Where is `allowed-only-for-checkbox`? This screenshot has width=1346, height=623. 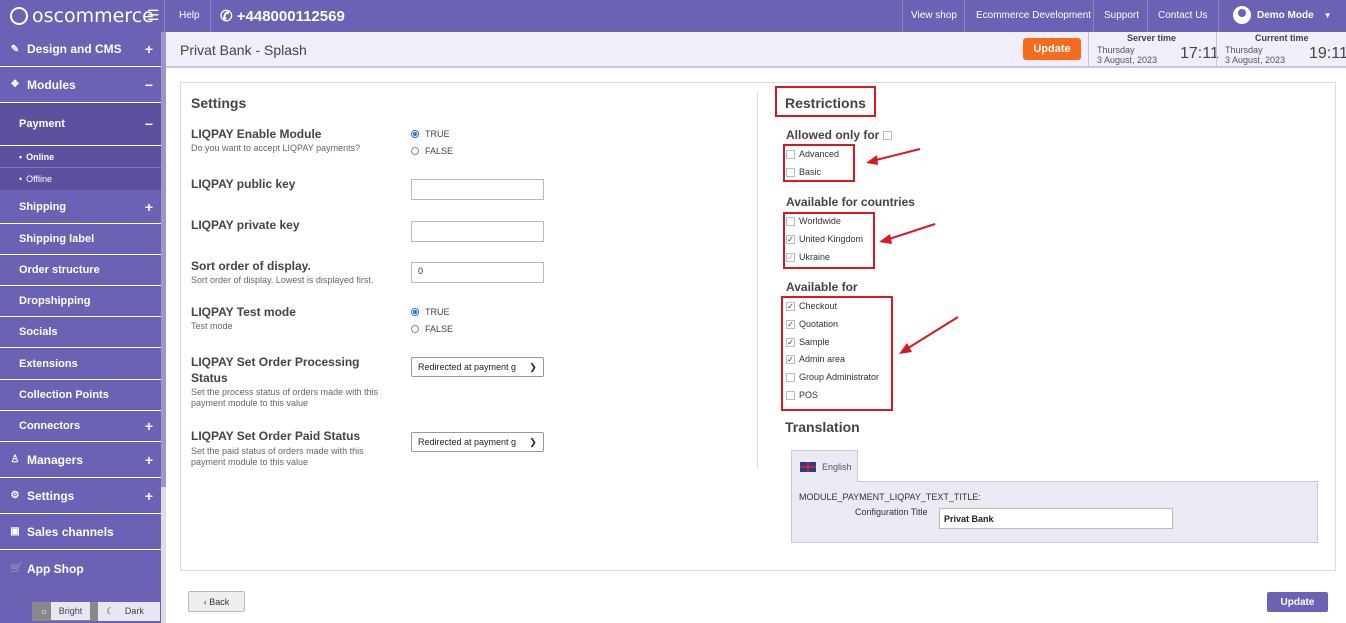 allowed-only-for-checkbox is located at coordinates (887, 136).